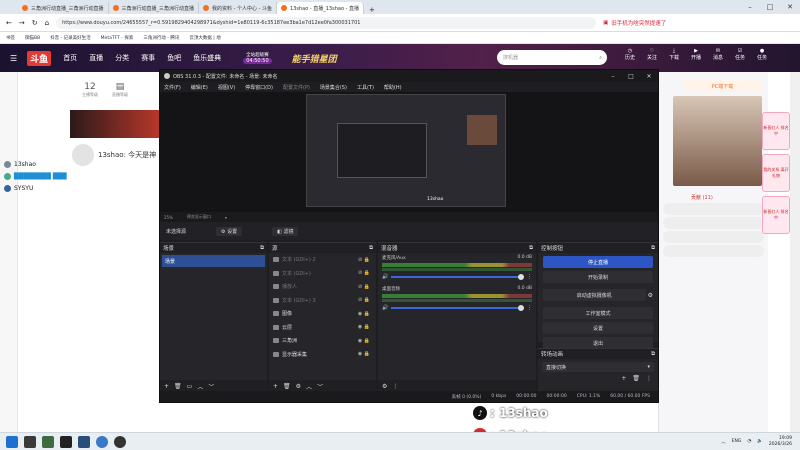 The height and width of the screenshot is (450, 800). What do you see at coordinates (385, 308) in the screenshot?
I see `speaker-icon: 🔊` at bounding box center [385, 308].